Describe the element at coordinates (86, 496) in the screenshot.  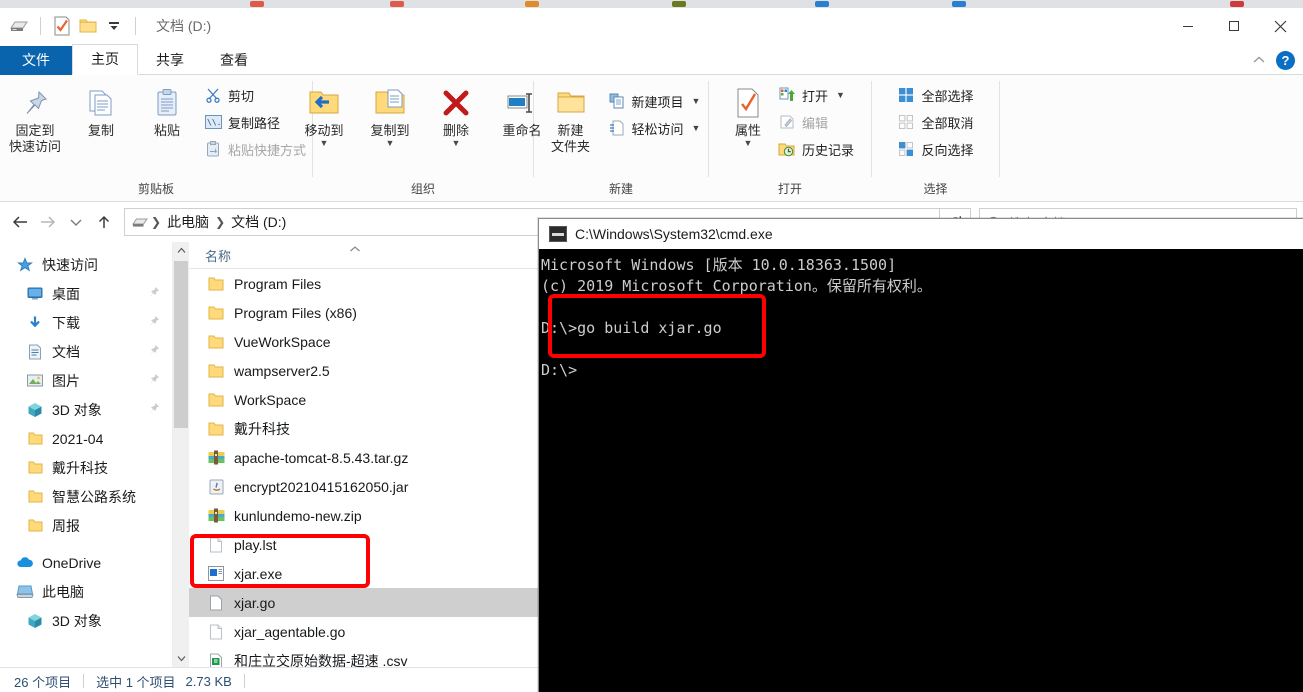
I see `sidebar-item-smart-highway: 智慧公路系统` at that location.